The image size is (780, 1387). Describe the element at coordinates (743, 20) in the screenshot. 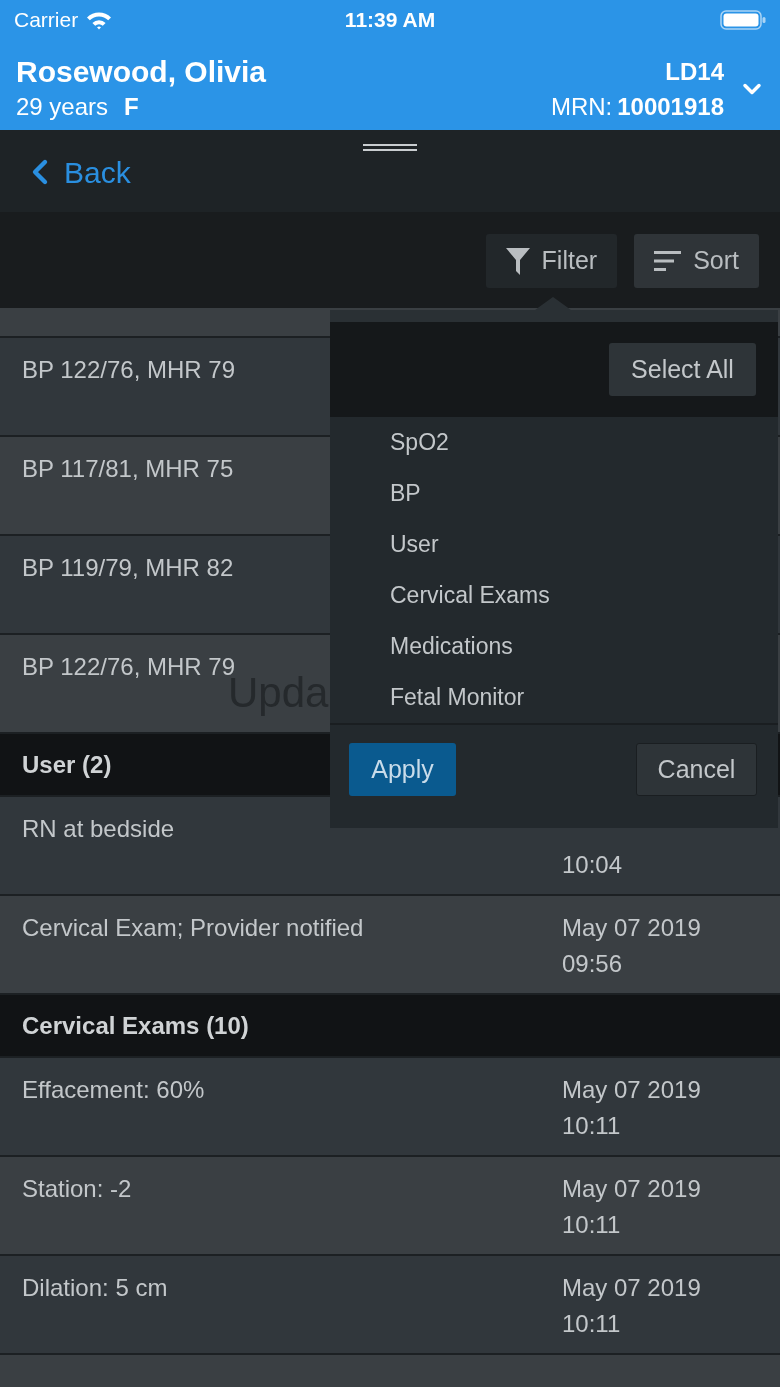

I see `battery-icon` at that location.